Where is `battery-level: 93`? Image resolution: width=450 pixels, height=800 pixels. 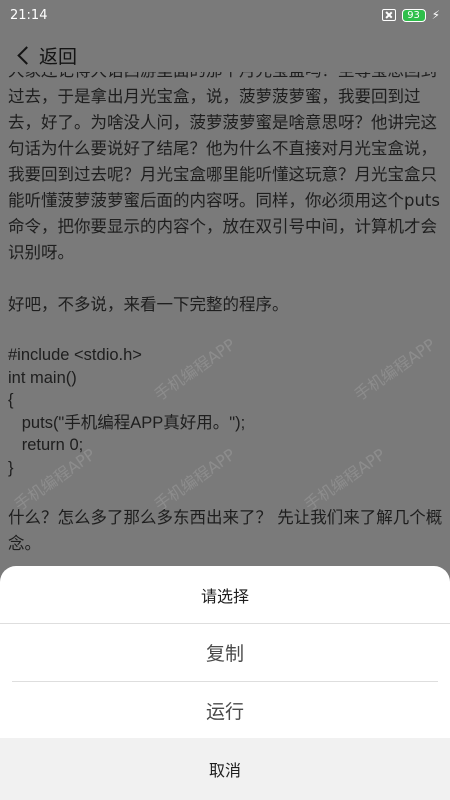 battery-level: 93 is located at coordinates (413, 15).